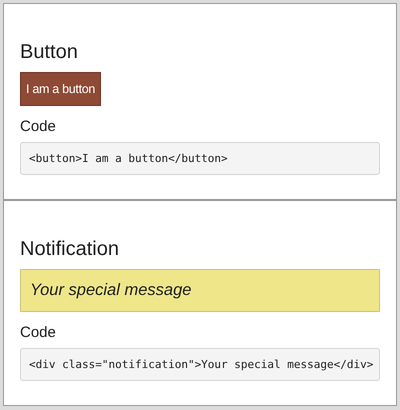 This screenshot has width=400, height=410. Describe the element at coordinates (200, 290) in the screenshot. I see `notification-message: Your special message` at that location.